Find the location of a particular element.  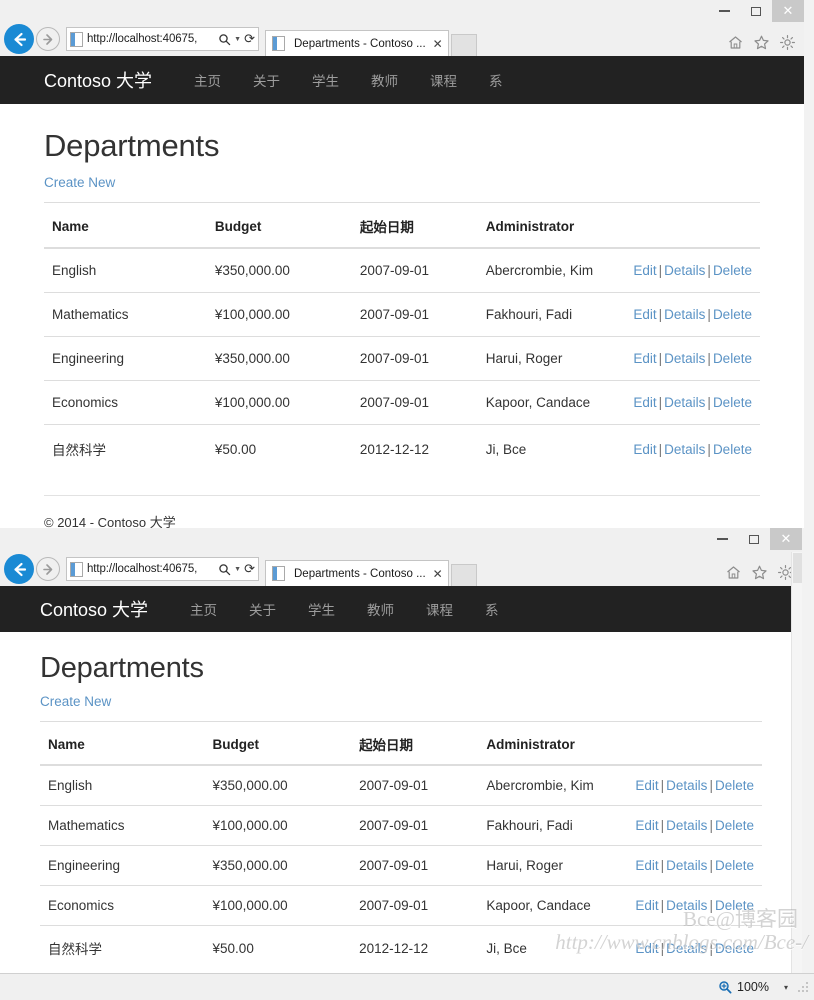

cell-administrator: Abercrombie, Kim is located at coordinates (553, 785).